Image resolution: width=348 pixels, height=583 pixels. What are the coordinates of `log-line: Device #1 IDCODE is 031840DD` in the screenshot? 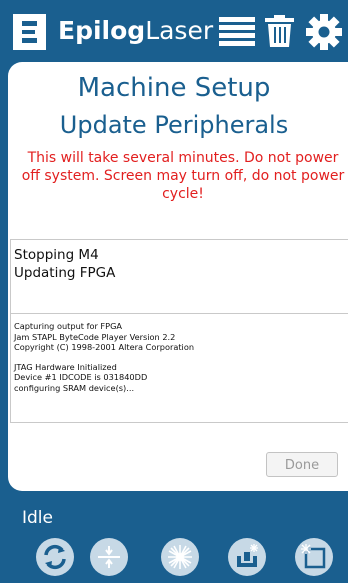 It's located at (81, 377).